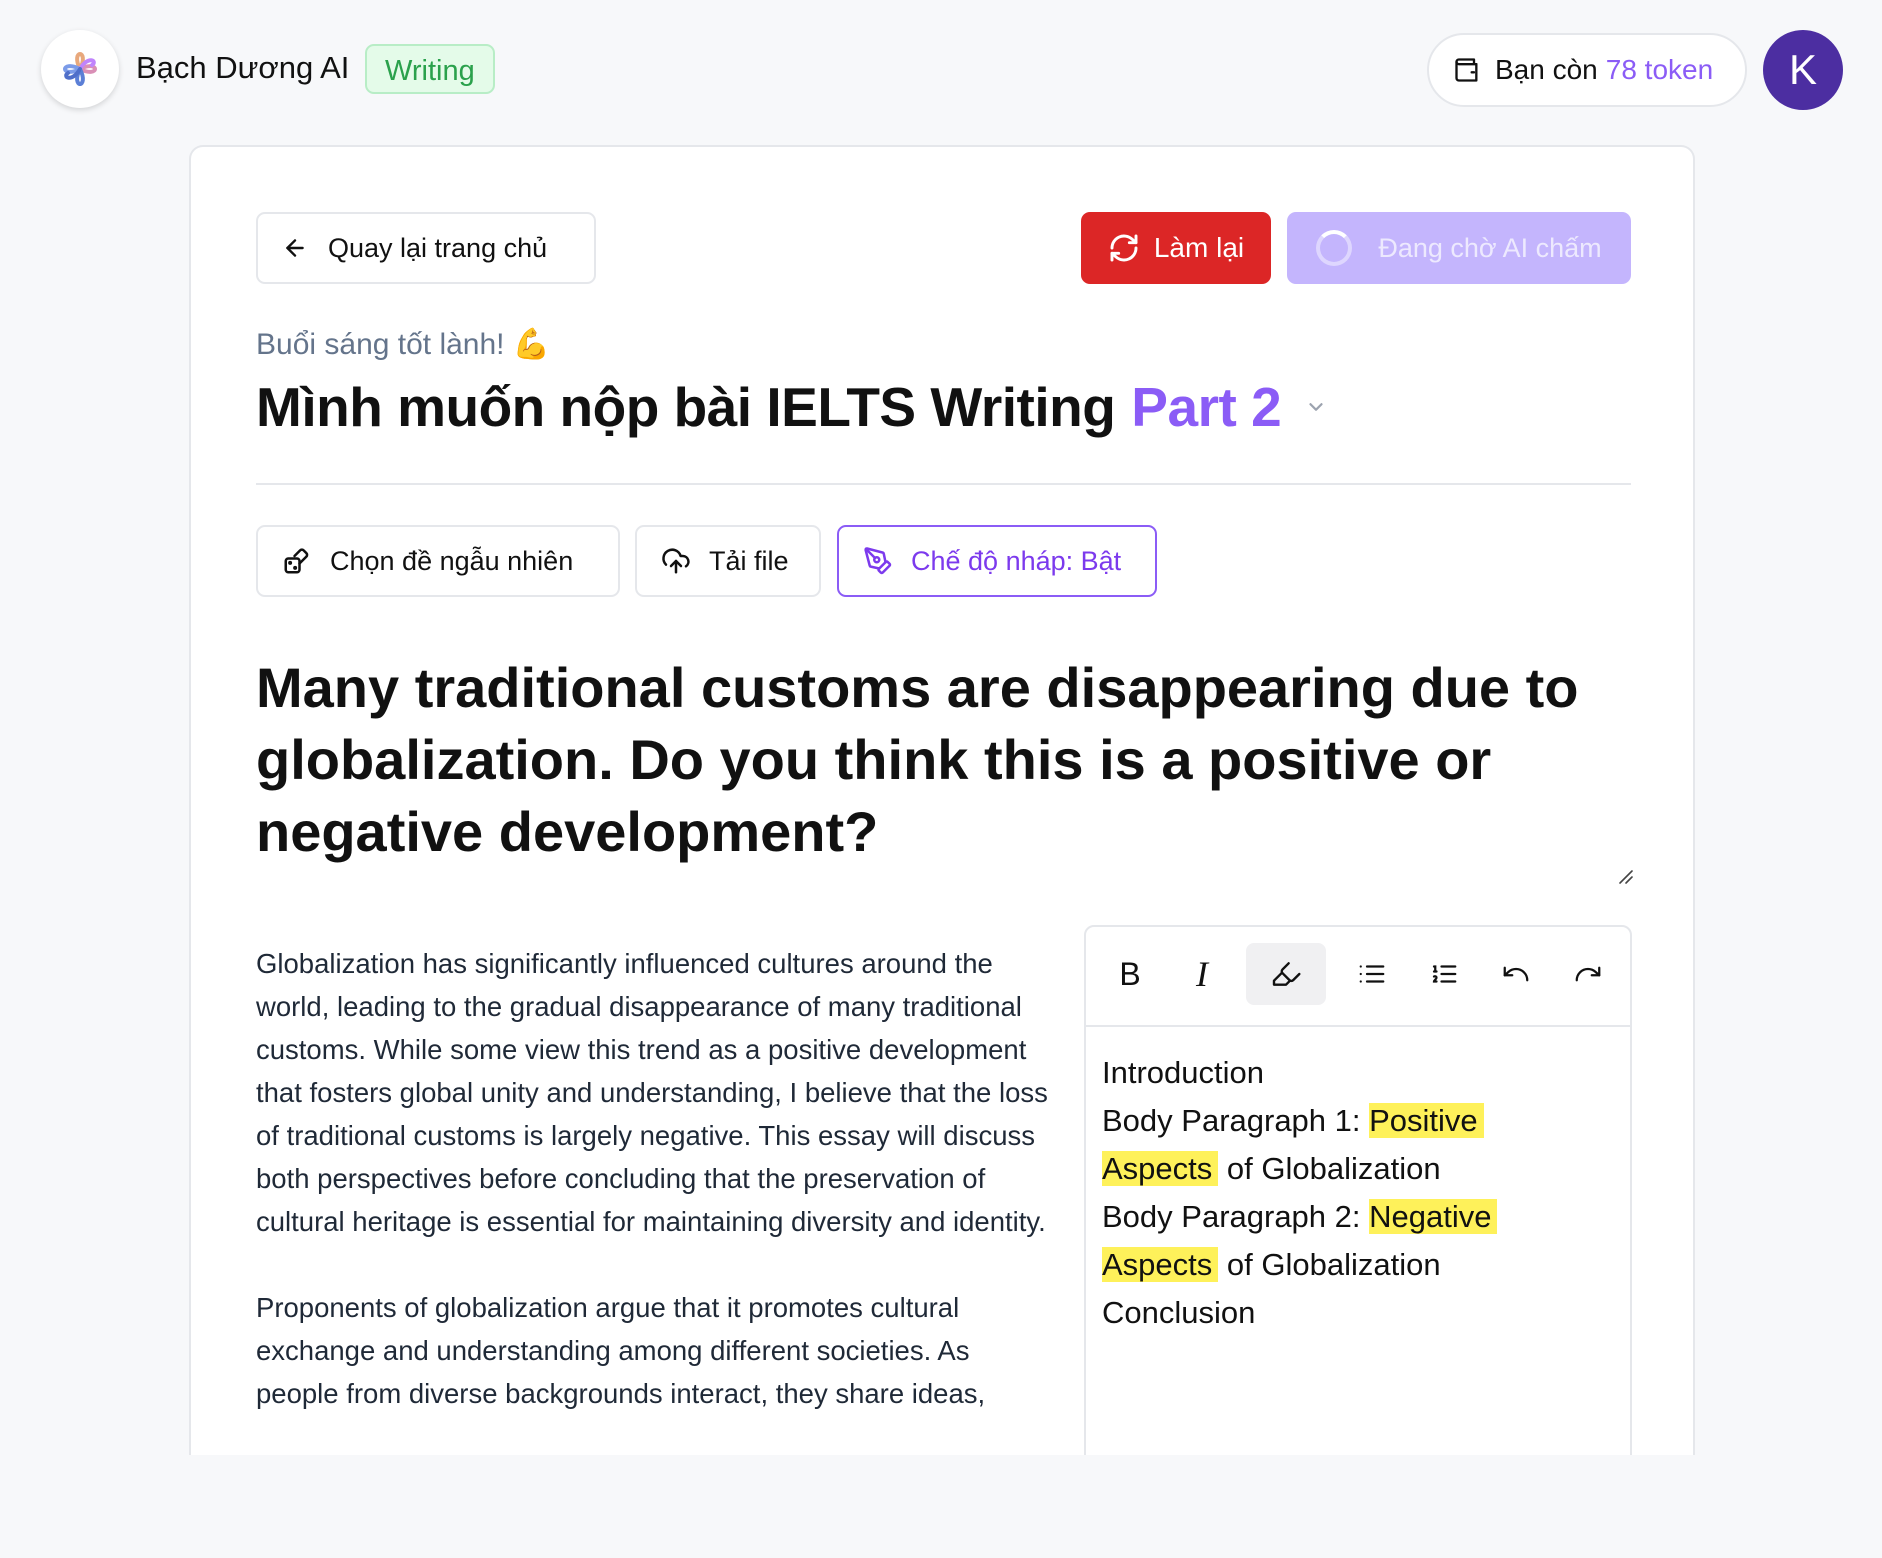  I want to click on flower-logo-icon, so click(80, 69).